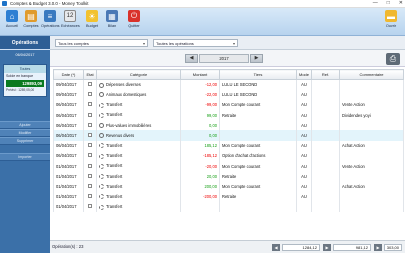 This screenshot has width=405, height=253. Describe the element at coordinates (31, 19) in the screenshot. I see `toolbar-comptes-button: ▤ Comptes` at that location.